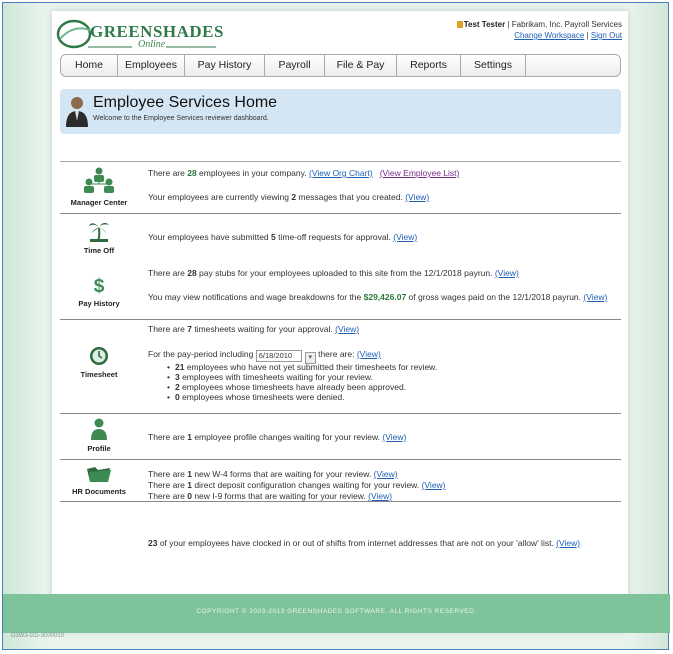 This screenshot has height=654, width=673. Describe the element at coordinates (152, 47) in the screenshot. I see `logo-underline` at that location.